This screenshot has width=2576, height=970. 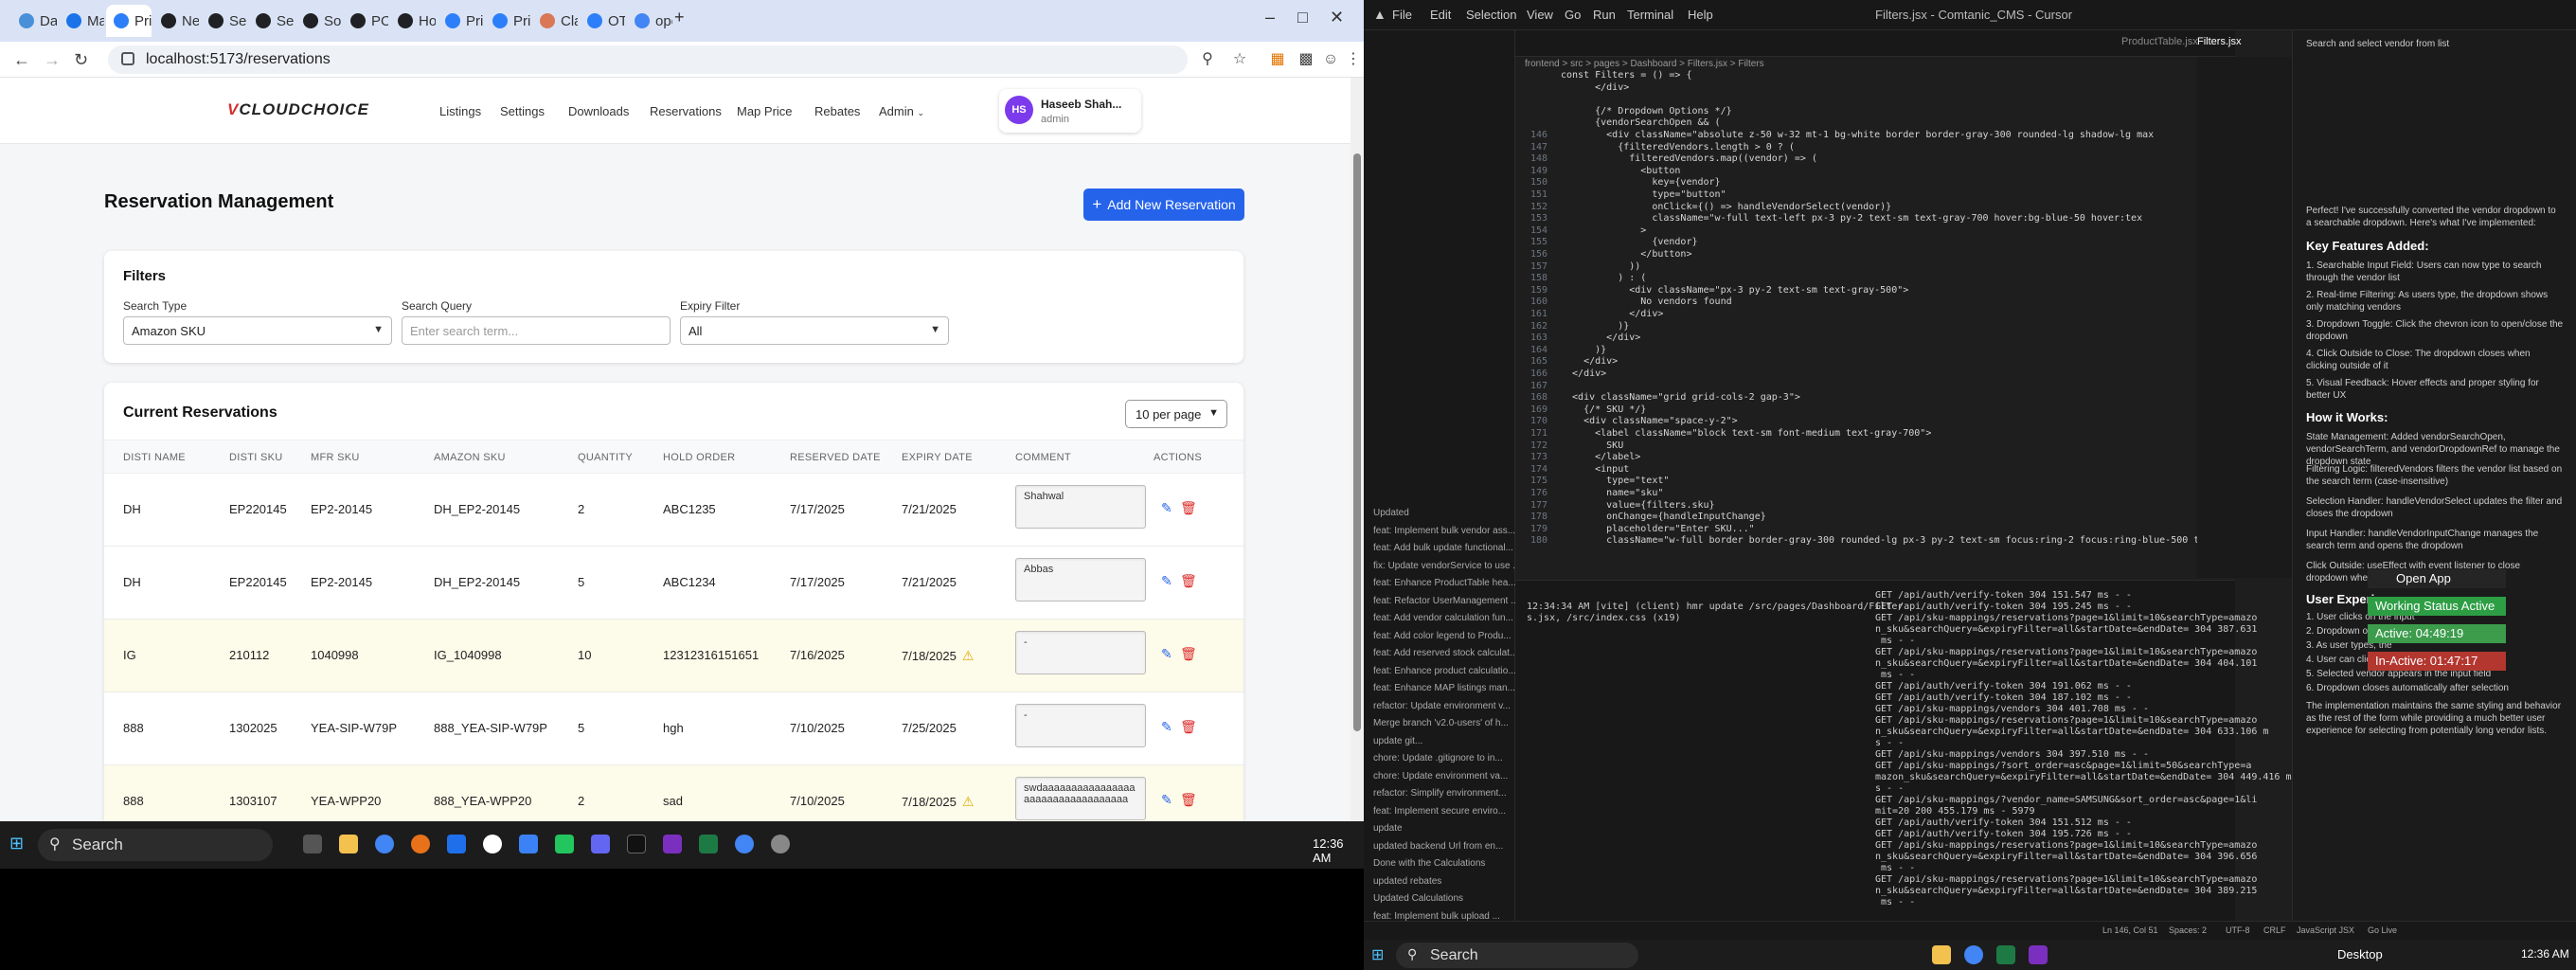 I want to click on new-tab-icon: +, so click(x=679, y=17).